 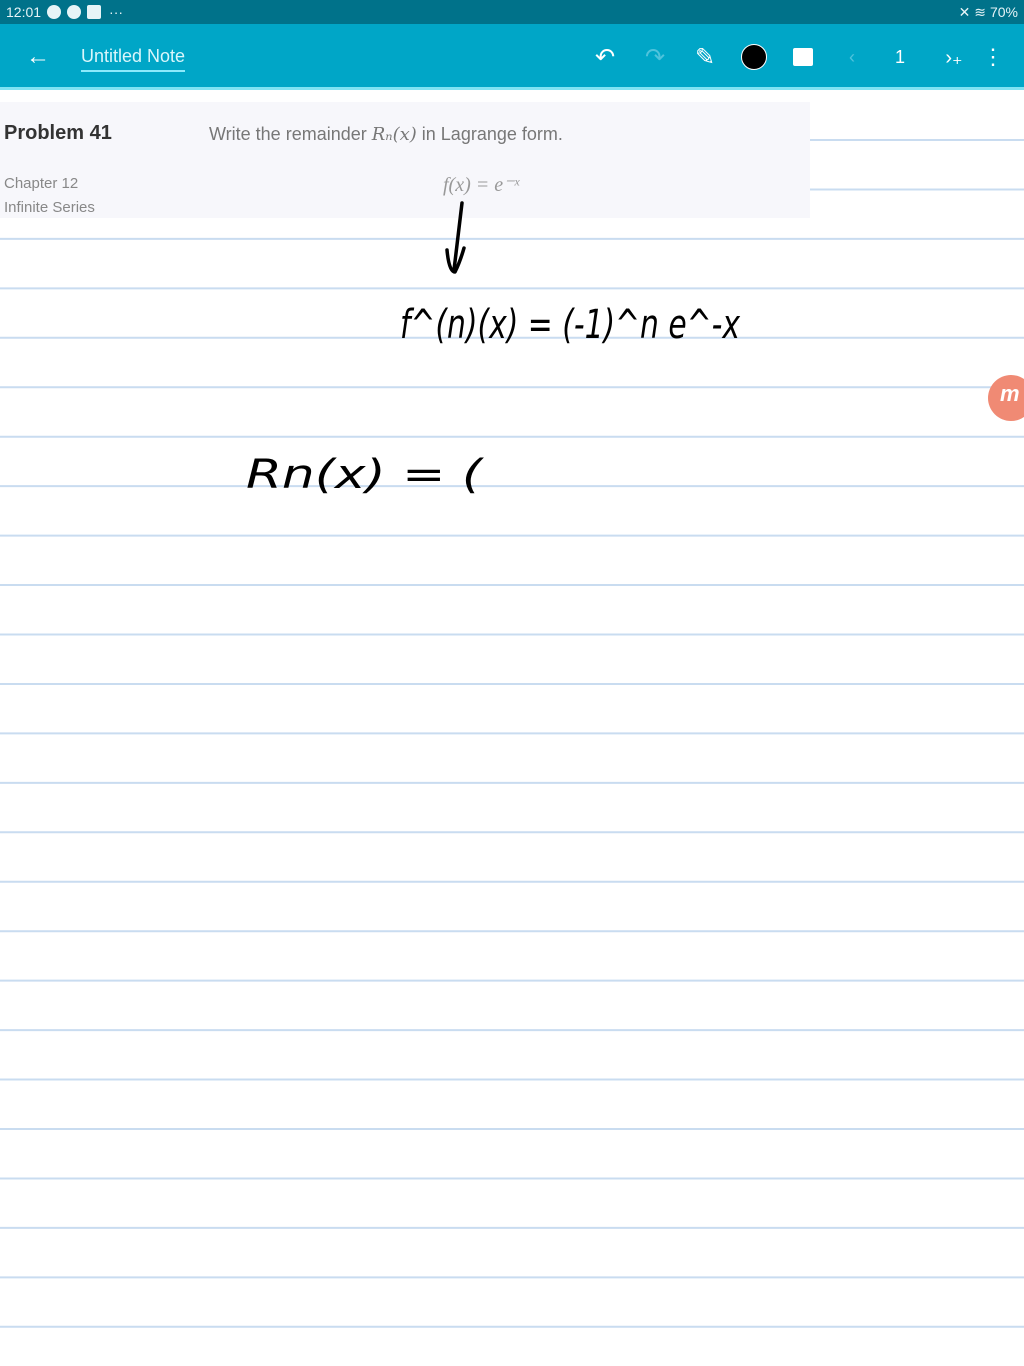 What do you see at coordinates (570, 325) in the screenshot?
I see `handwritten-derivative-line: f^(n)(x) = (-1)^n e^-x` at bounding box center [570, 325].